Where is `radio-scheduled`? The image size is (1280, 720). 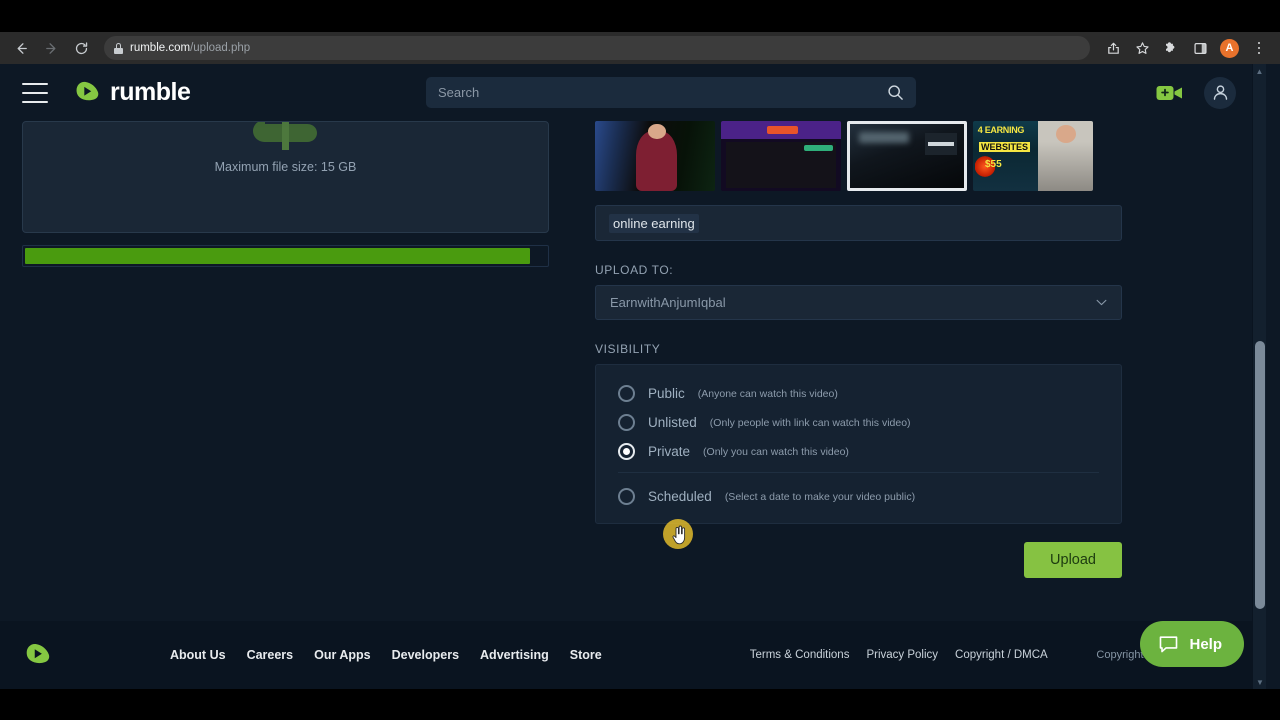 radio-scheduled is located at coordinates (626, 496).